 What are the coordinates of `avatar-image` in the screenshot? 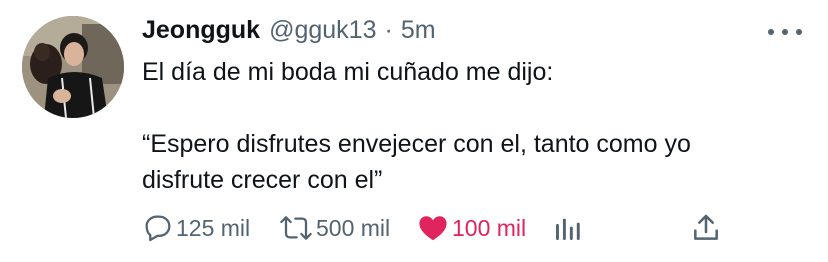 It's located at (73, 67).